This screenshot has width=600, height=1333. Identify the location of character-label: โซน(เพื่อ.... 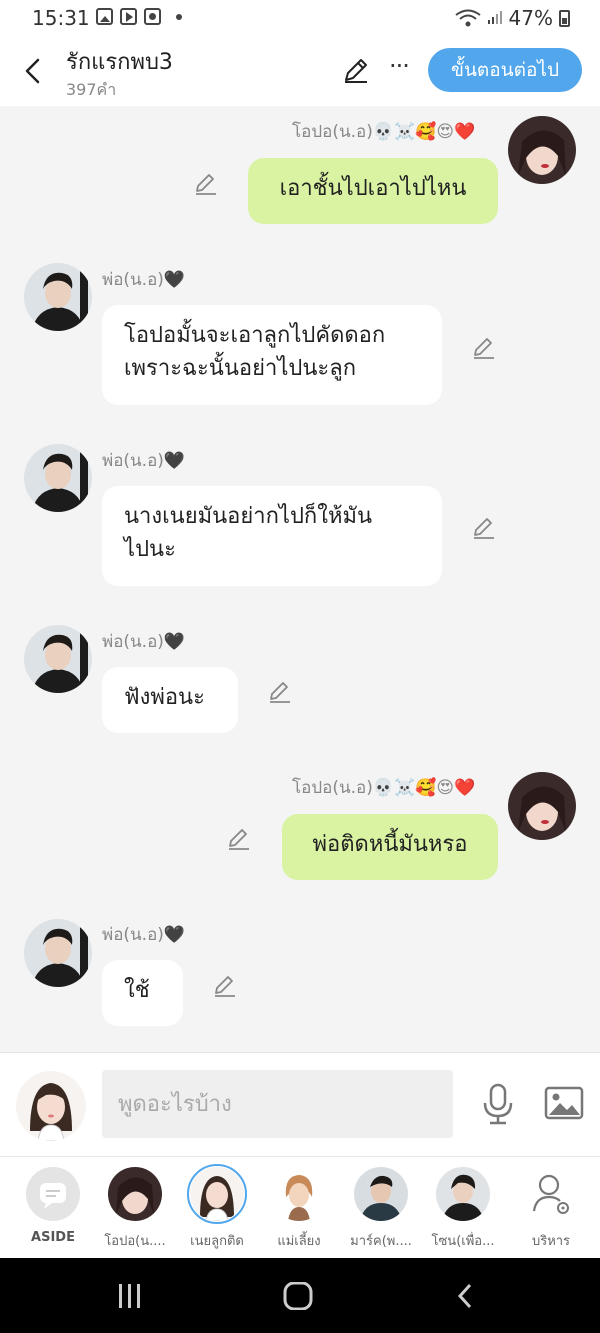
(463, 1241).